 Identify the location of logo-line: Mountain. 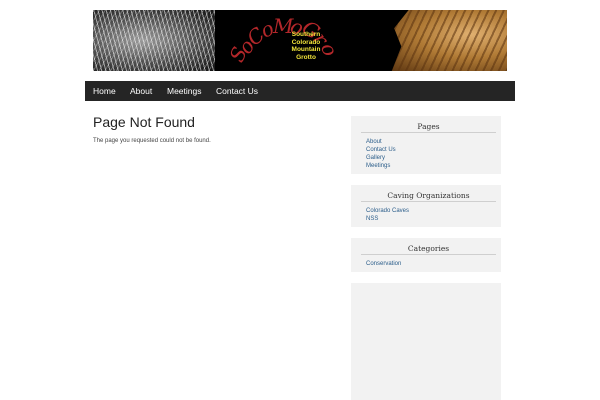
(306, 50).